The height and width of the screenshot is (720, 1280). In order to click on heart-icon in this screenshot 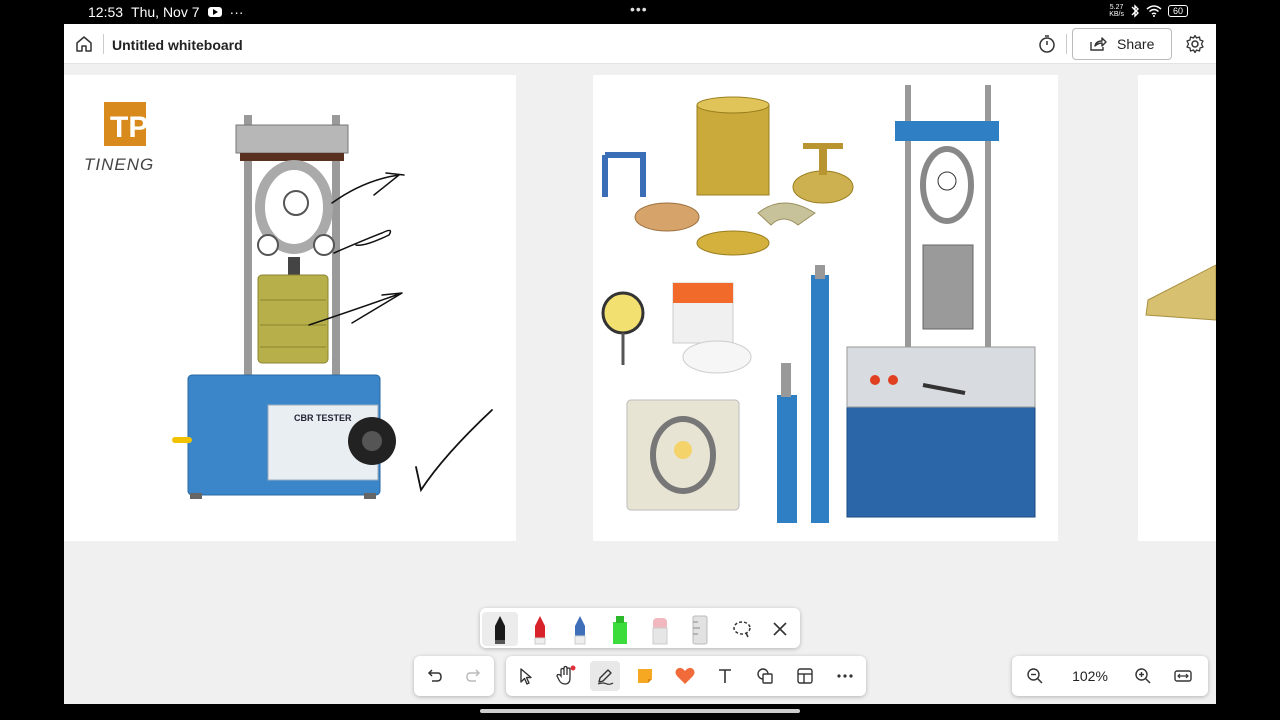, I will do `click(685, 675)`.